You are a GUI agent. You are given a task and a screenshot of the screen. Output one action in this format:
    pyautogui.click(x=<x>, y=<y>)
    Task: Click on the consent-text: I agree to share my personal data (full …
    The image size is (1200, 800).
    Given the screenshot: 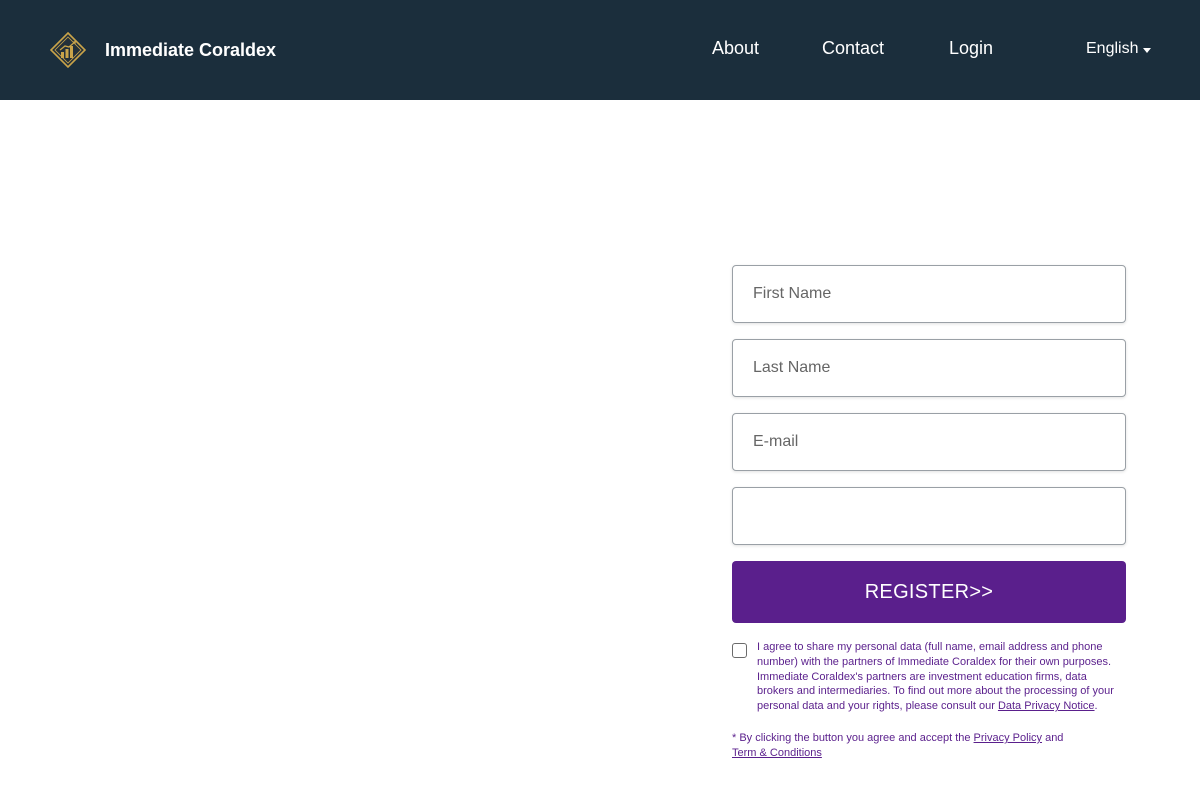 What is the action you would take?
    pyautogui.click(x=941, y=677)
    